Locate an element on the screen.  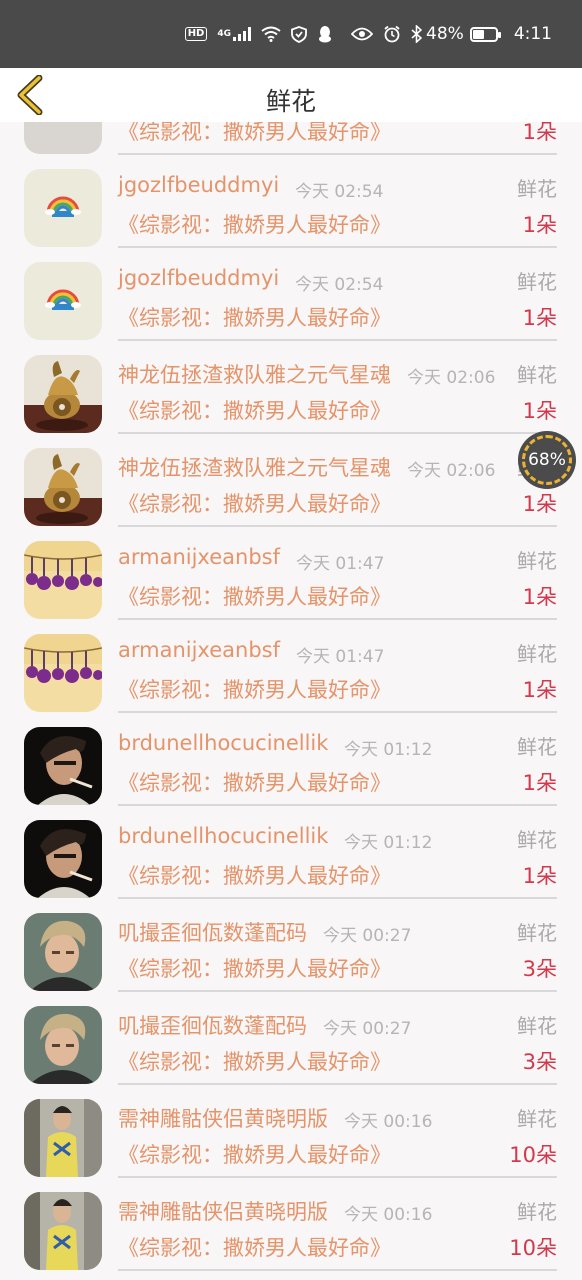
list-item-content: 神龙伍拯渣救队雅之元气星魂今天 02:06鲜花《综影视：撒娇男人最好命》1朵 is located at coordinates (337, 480).